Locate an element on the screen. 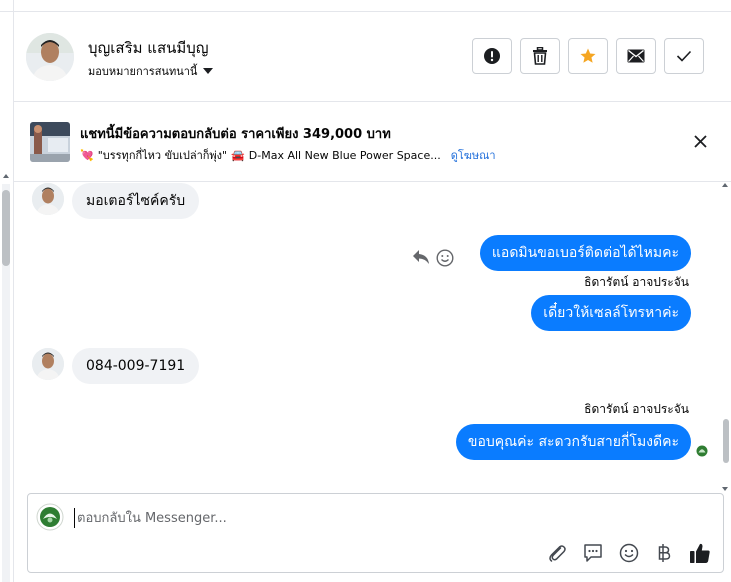 The image size is (731, 582). ad-quote: "บรรทุกกี่ไหว ขับเปล่าก็พุ่ง" is located at coordinates (162, 155).